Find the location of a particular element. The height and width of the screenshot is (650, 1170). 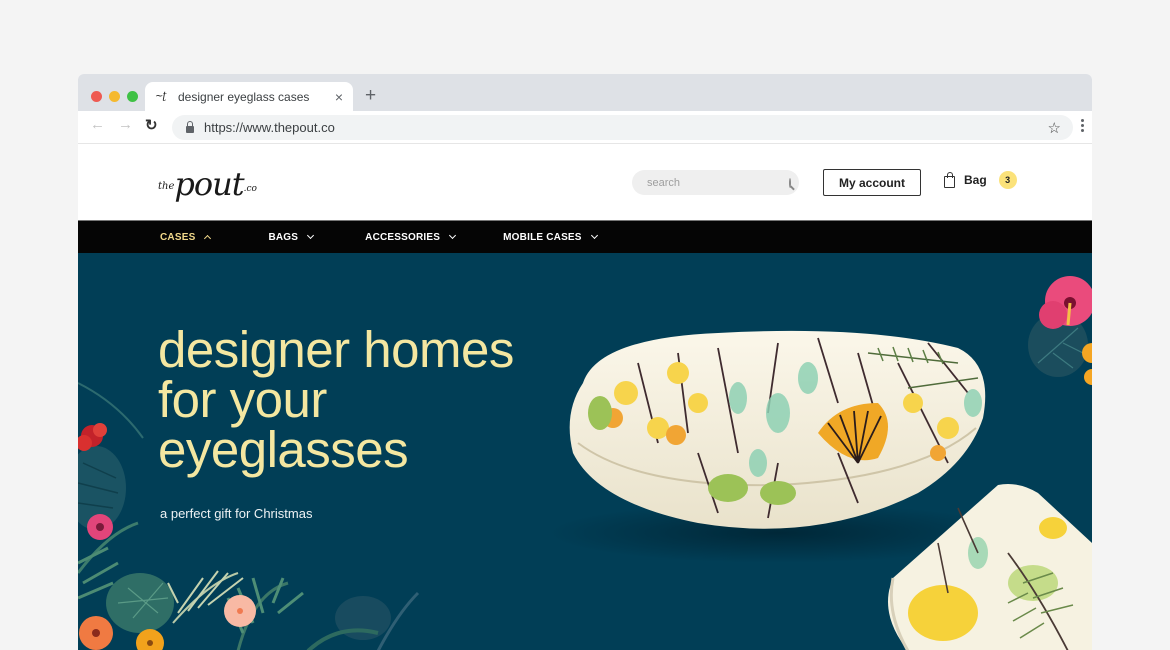

red-hibiscus-flower is located at coordinates (92, 437).